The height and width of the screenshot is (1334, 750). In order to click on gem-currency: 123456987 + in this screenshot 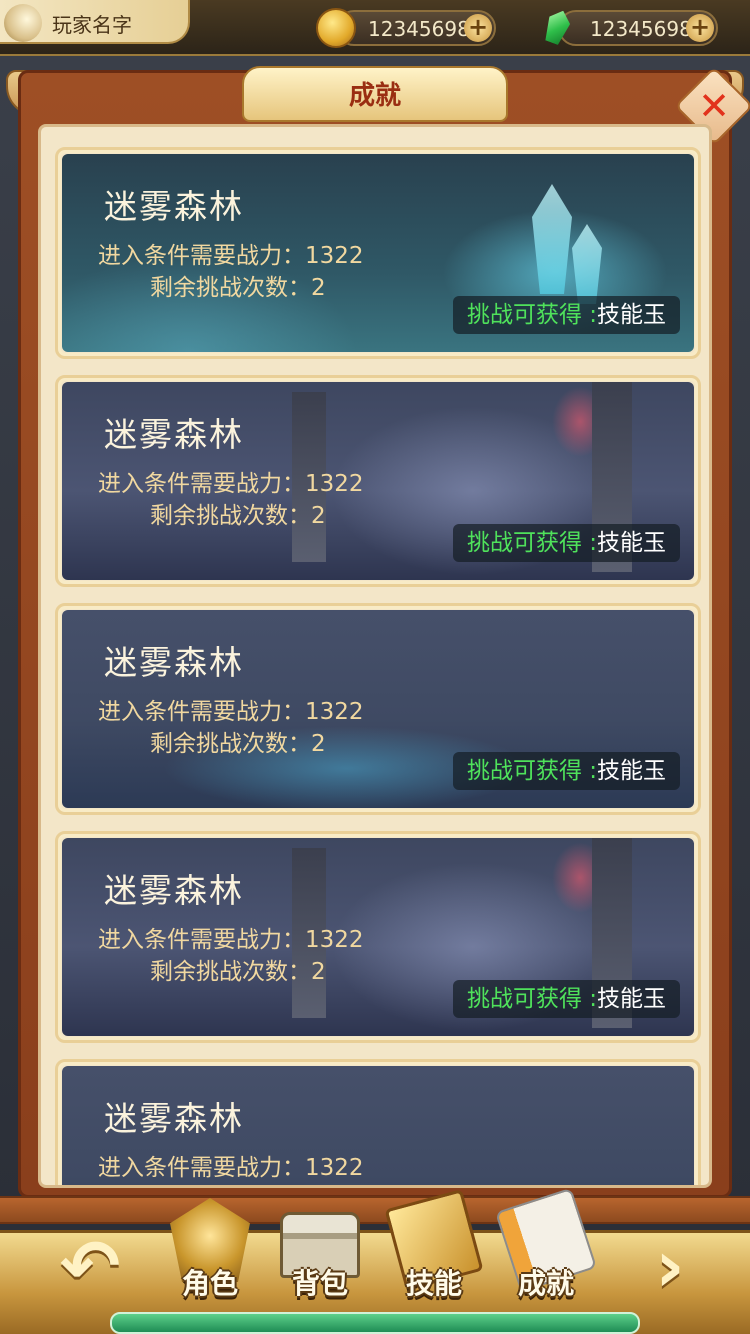, I will do `click(638, 28)`.